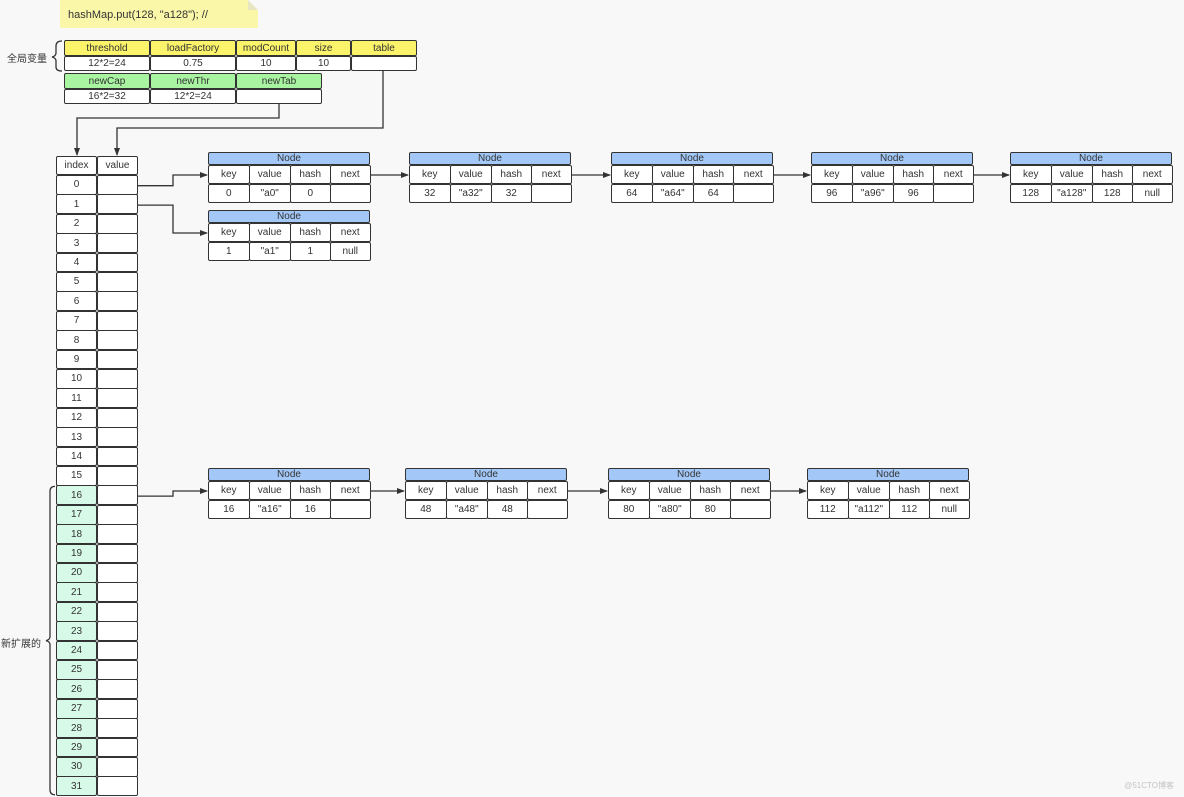 Image resolution: width=1184 pixels, height=797 pixels. What do you see at coordinates (50, 640) in the screenshot?
I see `expanded-brace` at bounding box center [50, 640].